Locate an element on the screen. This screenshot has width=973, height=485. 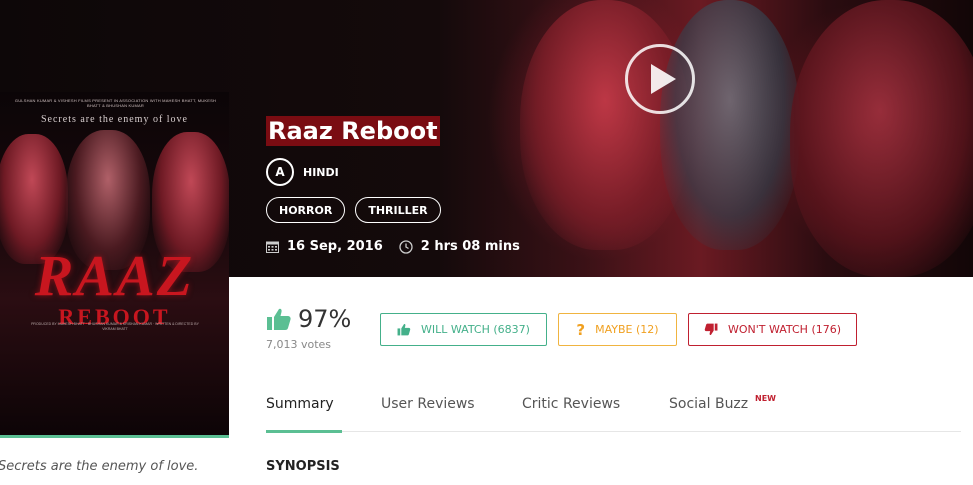
language-label: HINDI is located at coordinates (321, 172).